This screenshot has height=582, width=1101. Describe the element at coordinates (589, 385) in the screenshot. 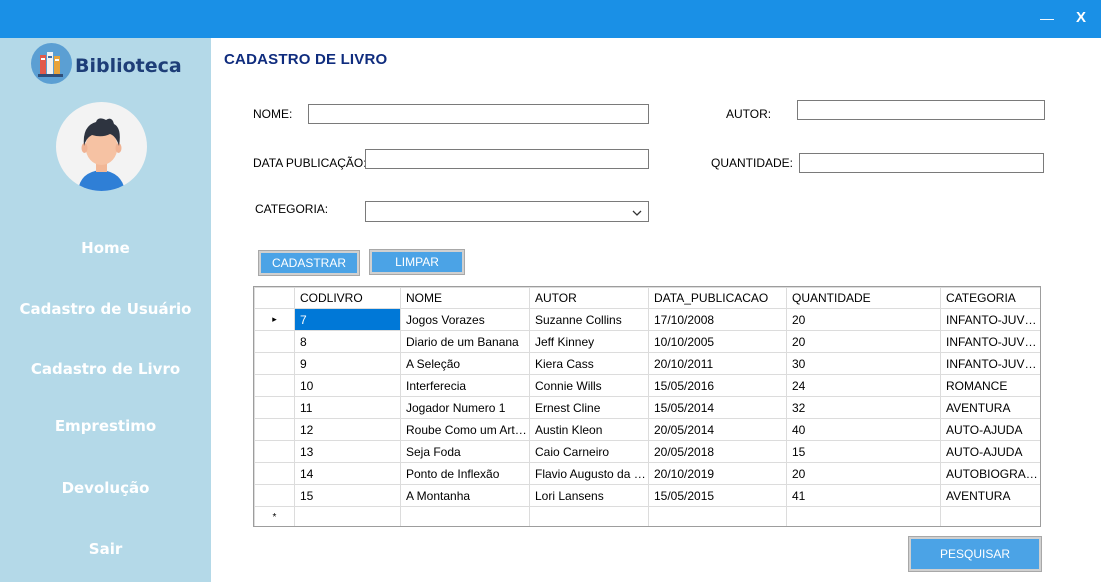

I see `table-cell: Connie Wills` at that location.